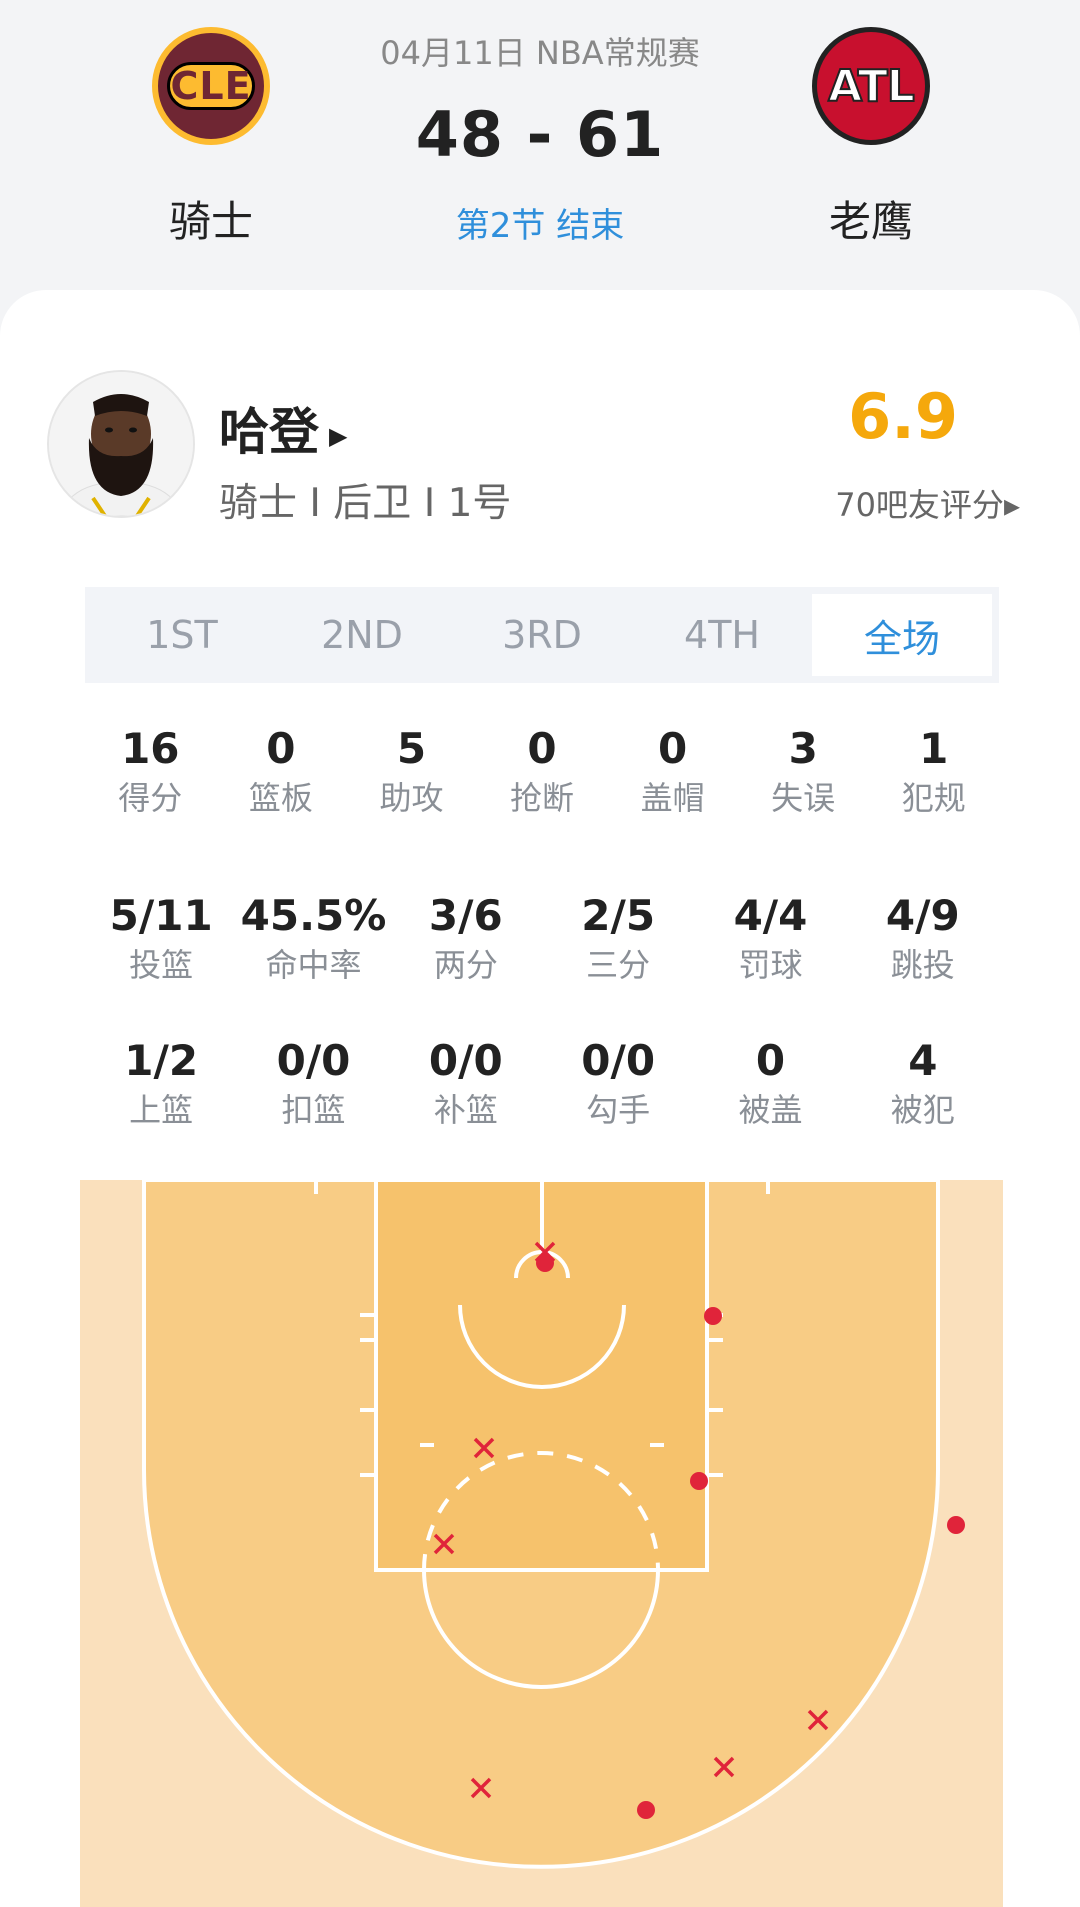 Image resolution: width=1080 pixels, height=1907 pixels. I want to click on away-team-logo: ATL, so click(871, 86).